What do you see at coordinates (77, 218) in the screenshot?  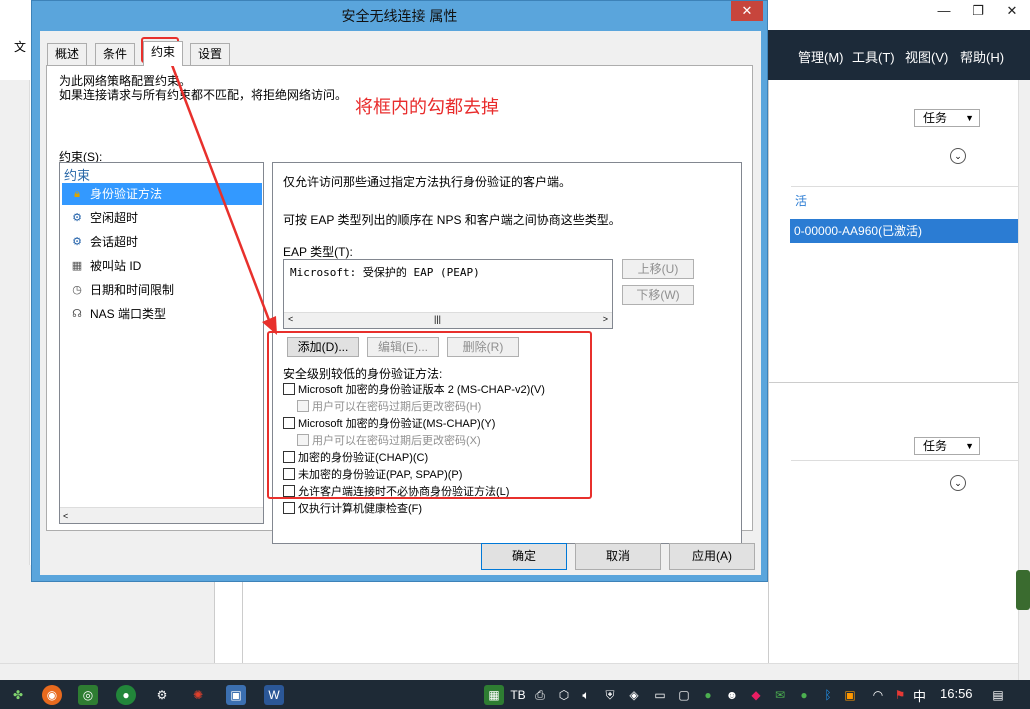 I see `idle-timeout-icon: ⚙` at bounding box center [77, 218].